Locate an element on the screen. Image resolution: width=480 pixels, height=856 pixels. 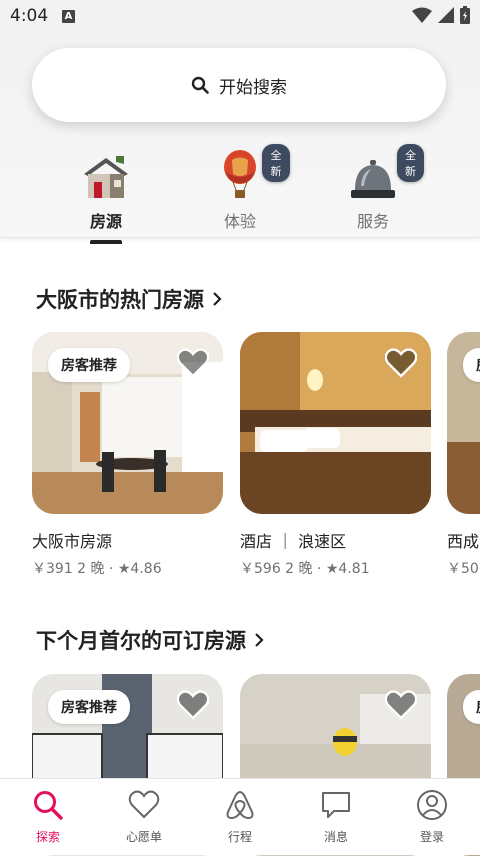
listing-photo is located at coordinates (335, 423).